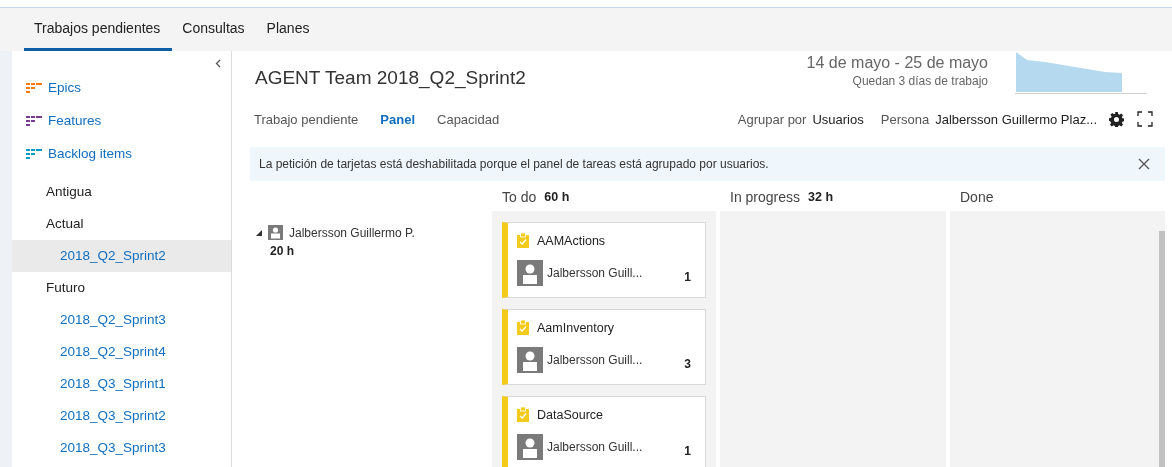 This screenshot has height=467, width=1172. What do you see at coordinates (352, 232) in the screenshot?
I see `swimlane-name: Jalbersson Guillermo P.` at bounding box center [352, 232].